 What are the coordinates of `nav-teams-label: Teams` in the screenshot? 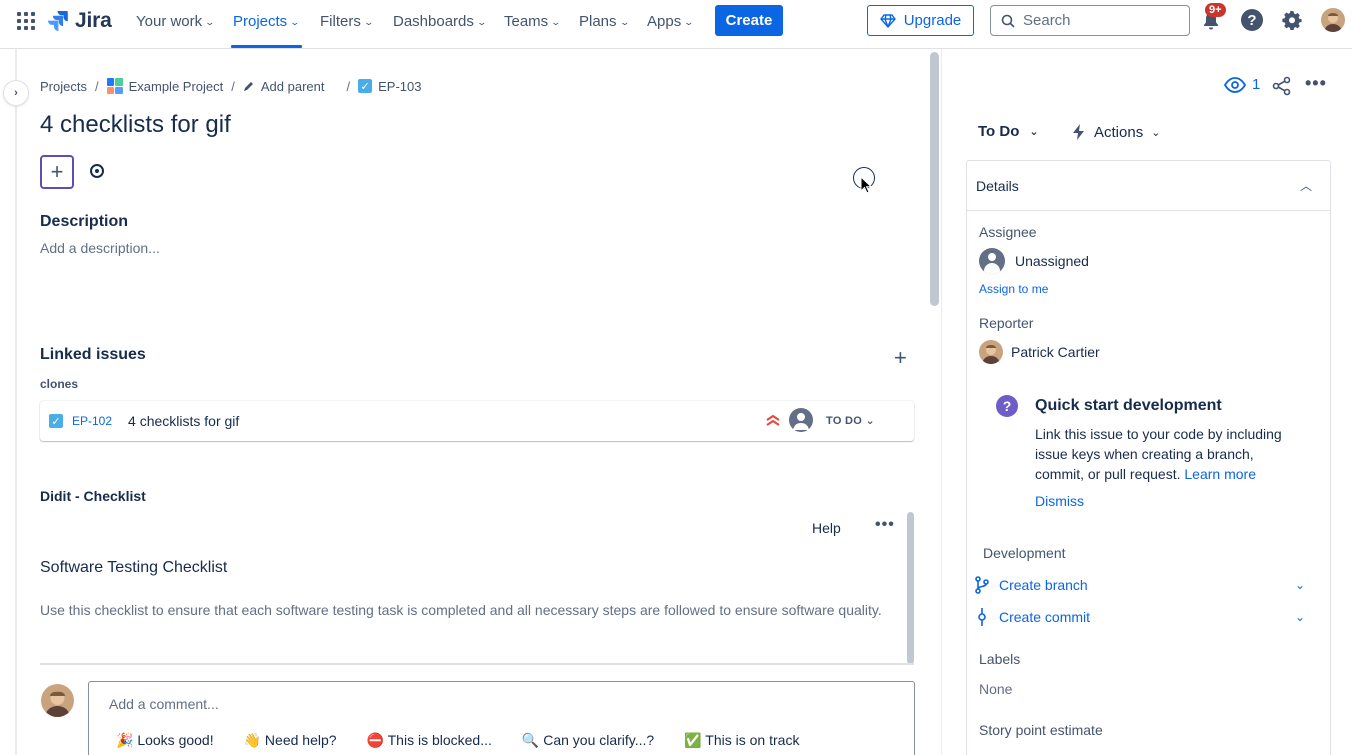 It's located at (526, 21).